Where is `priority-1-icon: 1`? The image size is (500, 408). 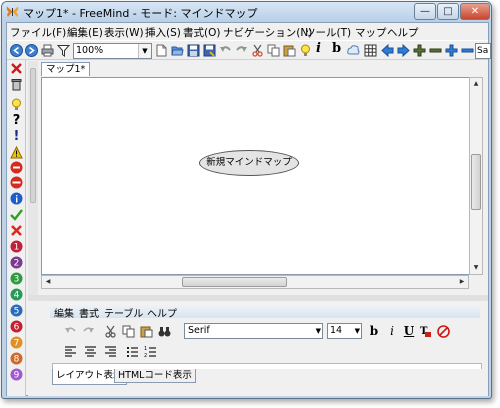 priority-1-icon: 1 is located at coordinates (16, 246).